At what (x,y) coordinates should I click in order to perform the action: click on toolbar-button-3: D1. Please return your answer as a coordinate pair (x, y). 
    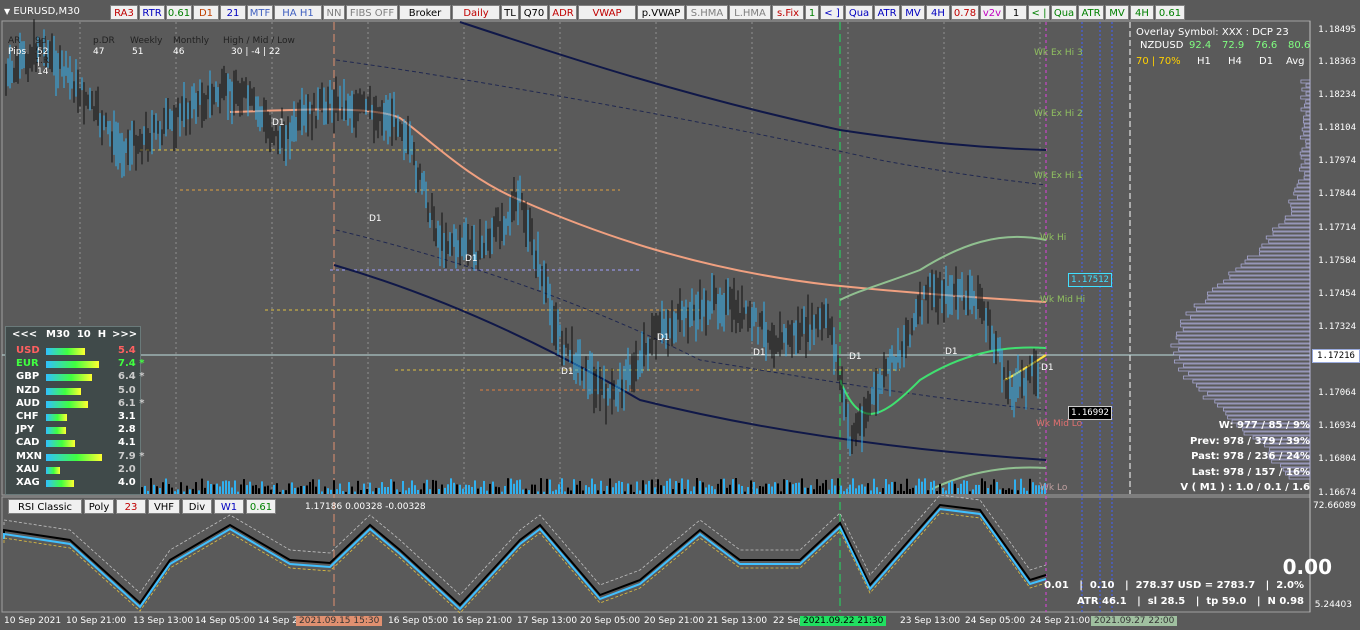
    Looking at the image, I should click on (206, 12).